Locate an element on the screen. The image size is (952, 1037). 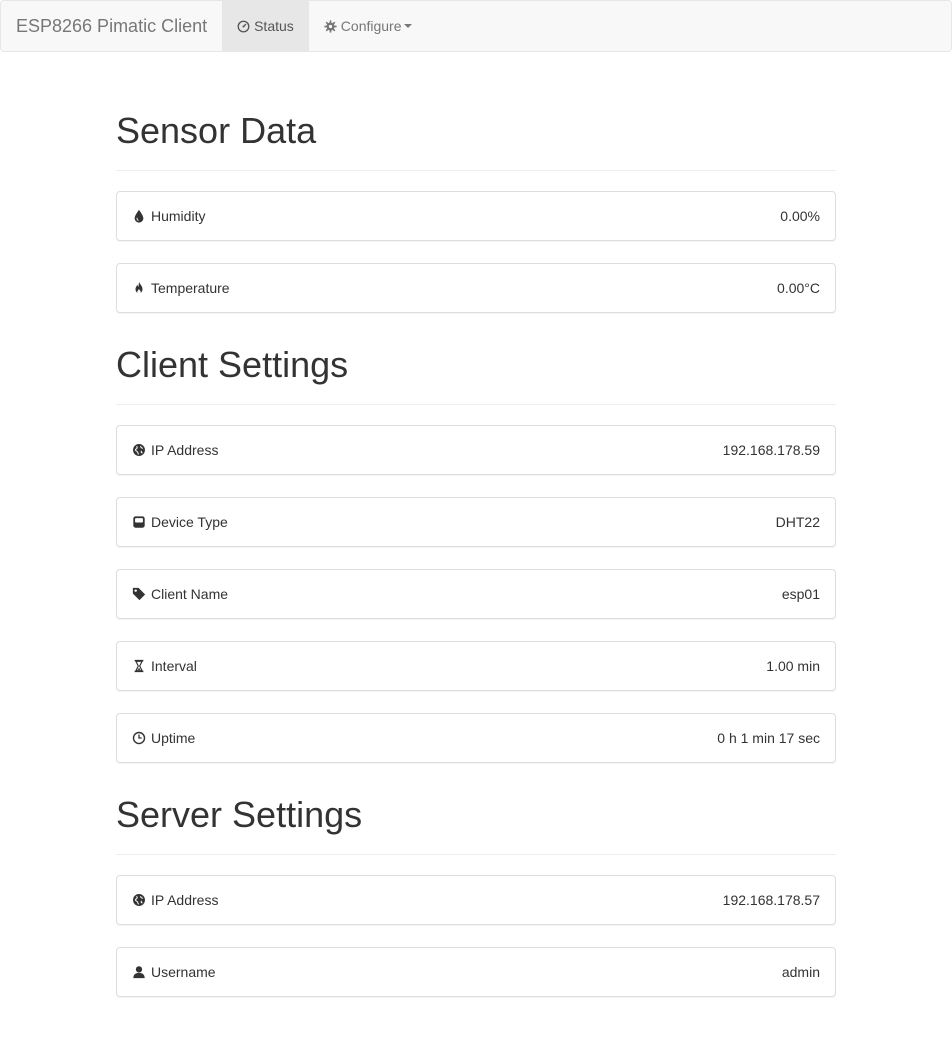
server-ip-value: 192.168.178.57 is located at coordinates (771, 900).